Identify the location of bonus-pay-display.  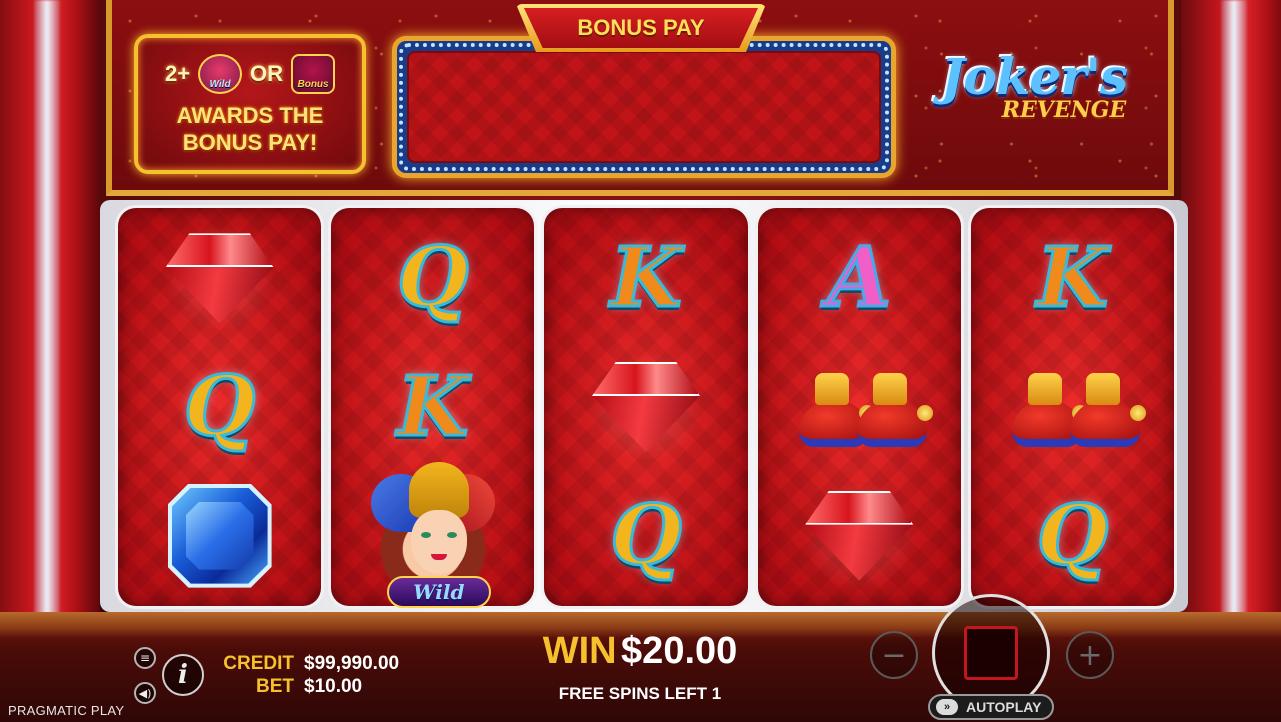
(644, 107).